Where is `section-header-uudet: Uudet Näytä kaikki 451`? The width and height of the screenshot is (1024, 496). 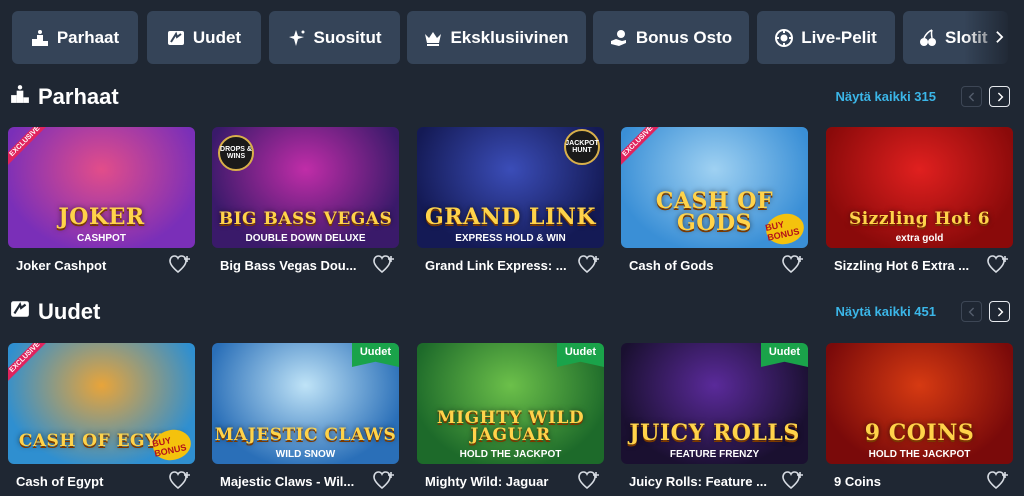 section-header-uudet: Uudet Näytä kaikki 451 is located at coordinates (512, 312).